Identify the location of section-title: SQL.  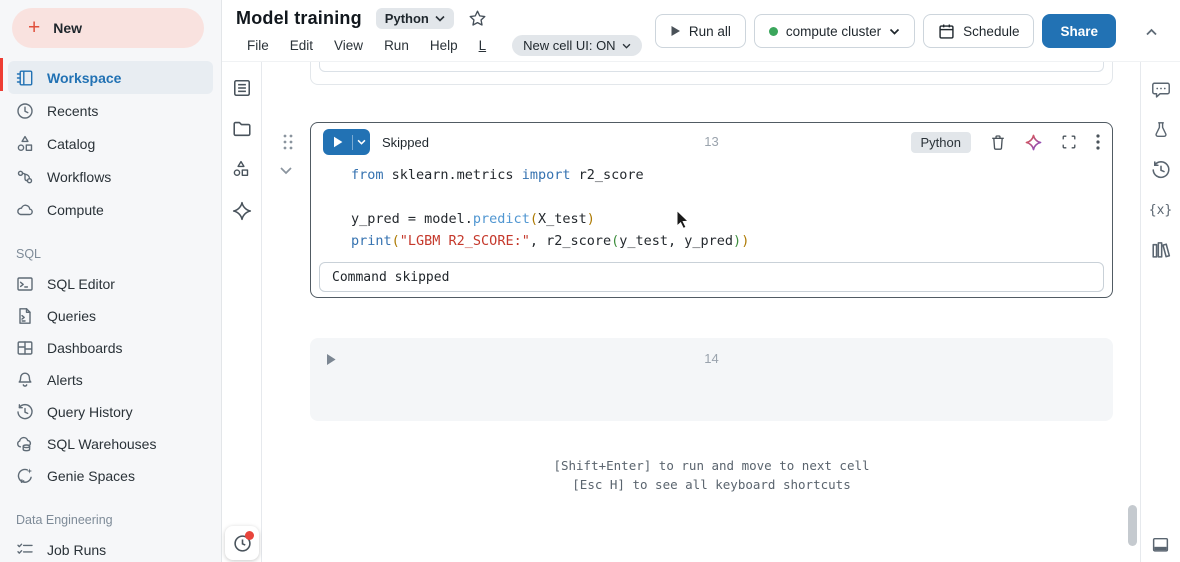
(29, 254).